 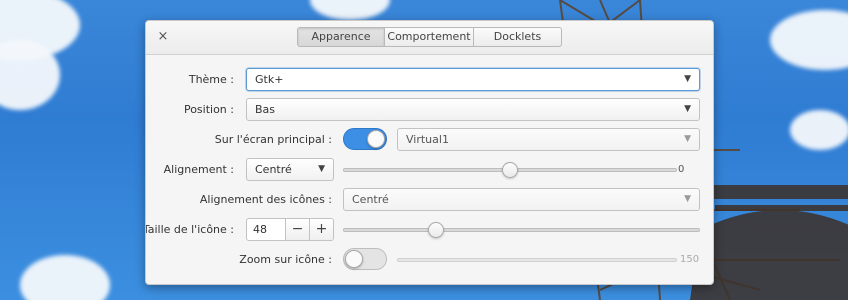 I want to click on tab-docklets: Docklets, so click(x=517, y=37).